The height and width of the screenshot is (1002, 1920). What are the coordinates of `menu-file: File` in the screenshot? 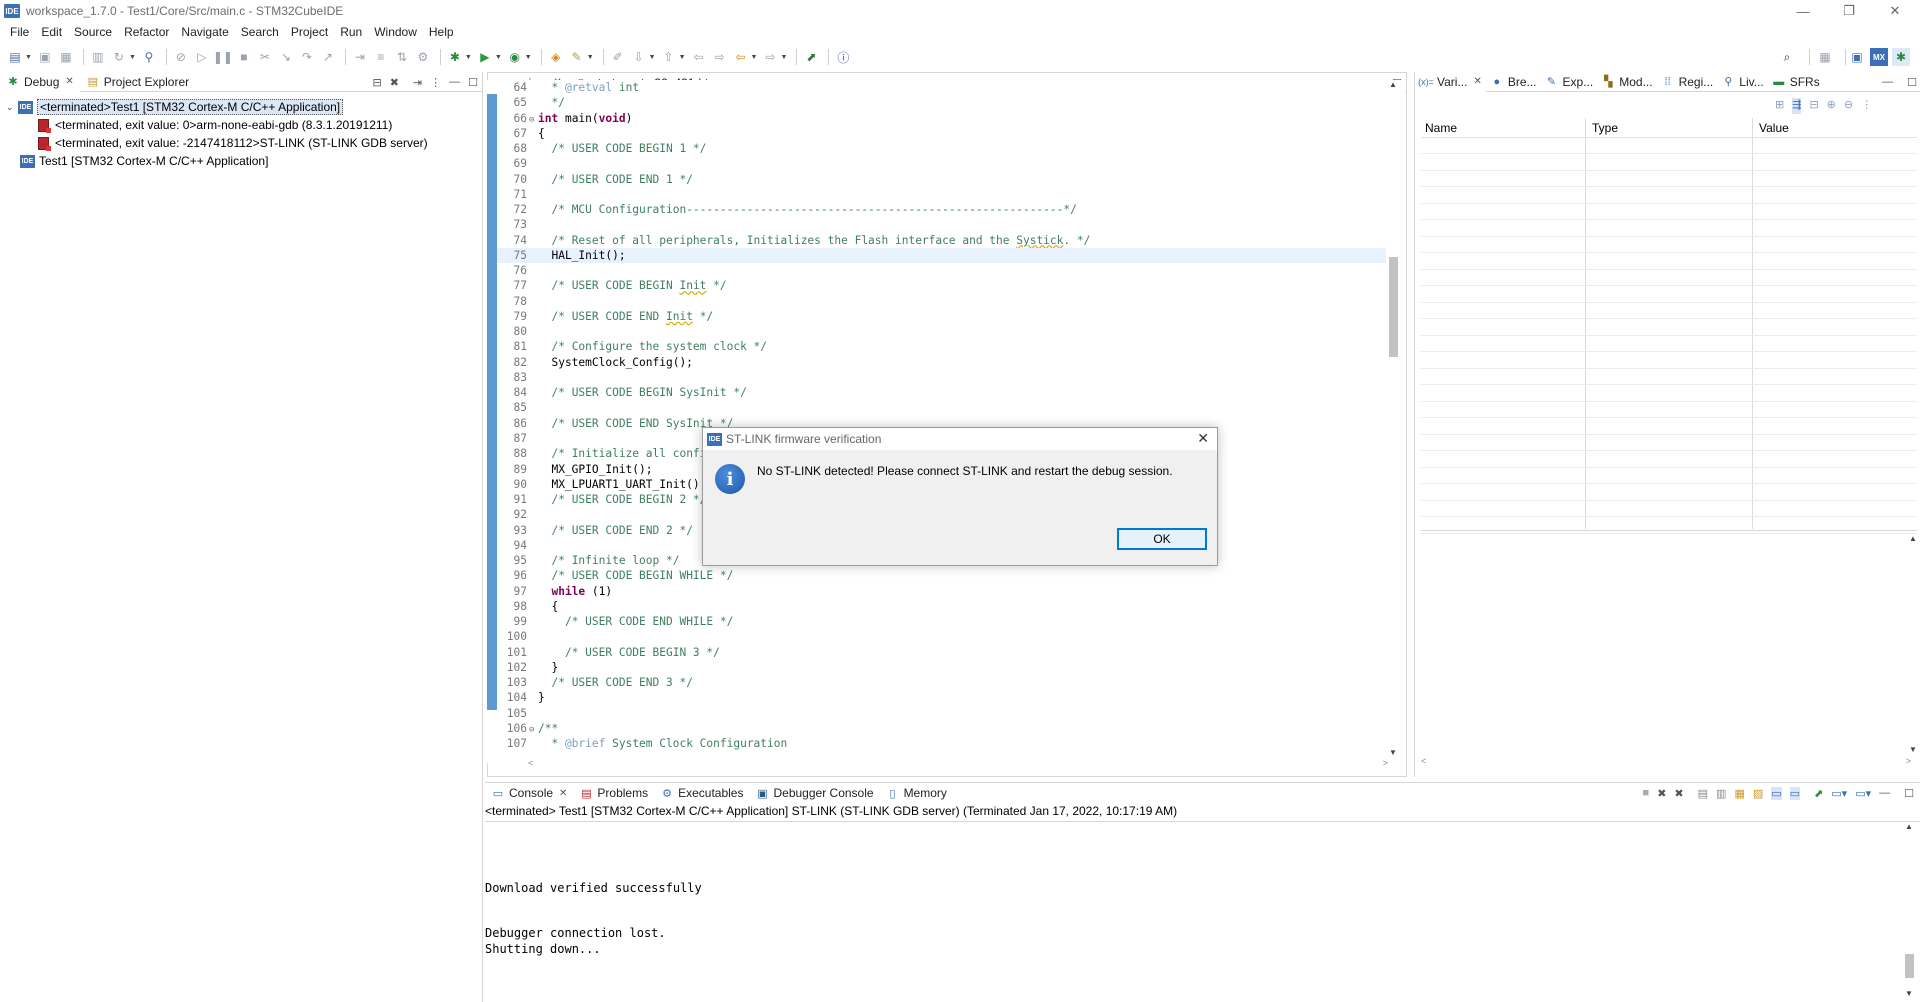 It's located at (19, 32).